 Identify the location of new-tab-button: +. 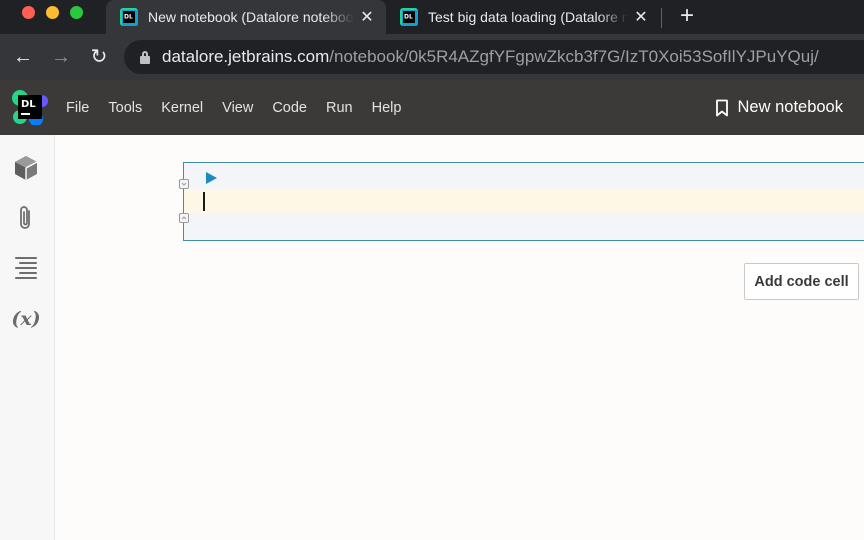
(687, 16).